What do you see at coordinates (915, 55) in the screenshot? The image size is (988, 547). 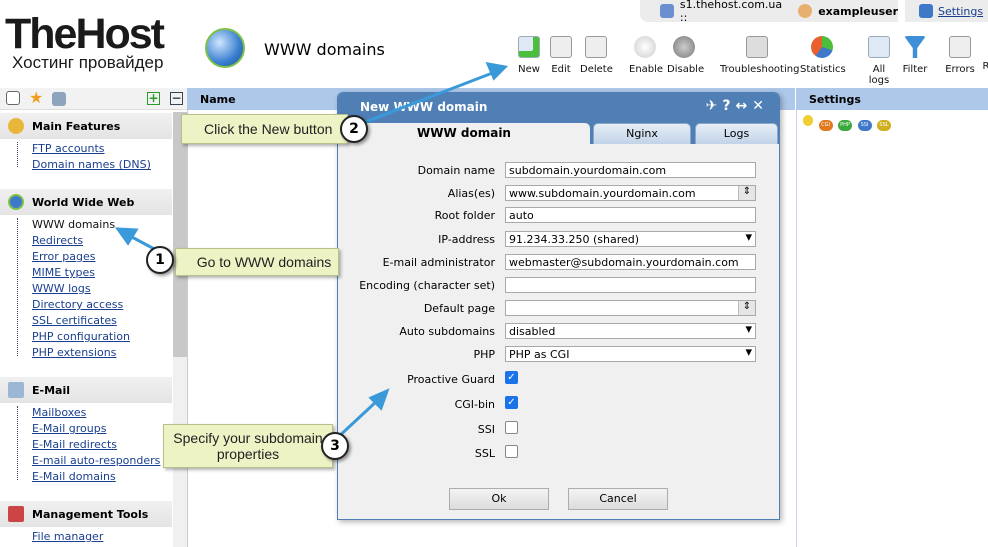 I see `filter-button: Filter` at bounding box center [915, 55].